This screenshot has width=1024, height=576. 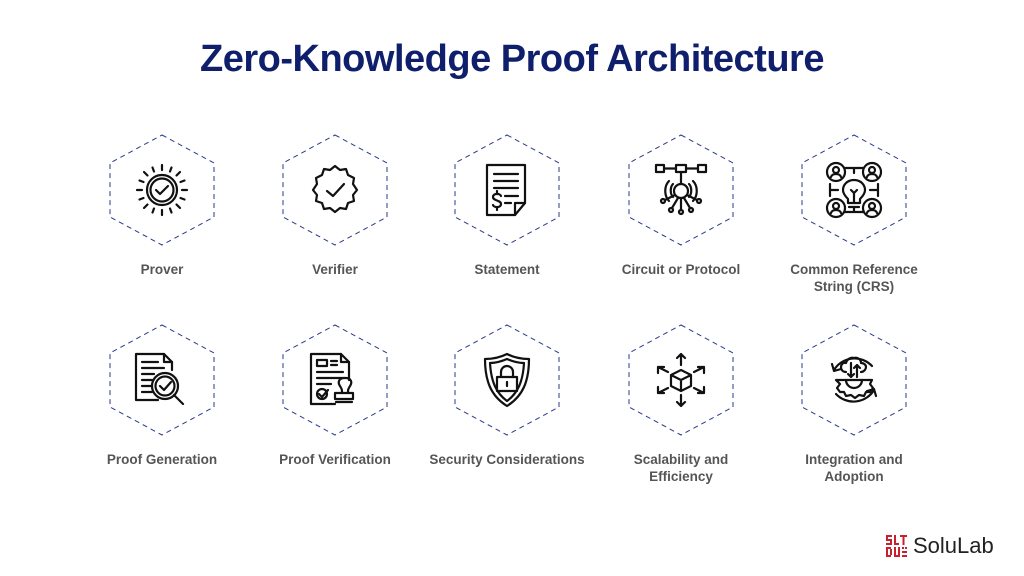 I want to click on people-lightbulb-icon, so click(x=854, y=190).